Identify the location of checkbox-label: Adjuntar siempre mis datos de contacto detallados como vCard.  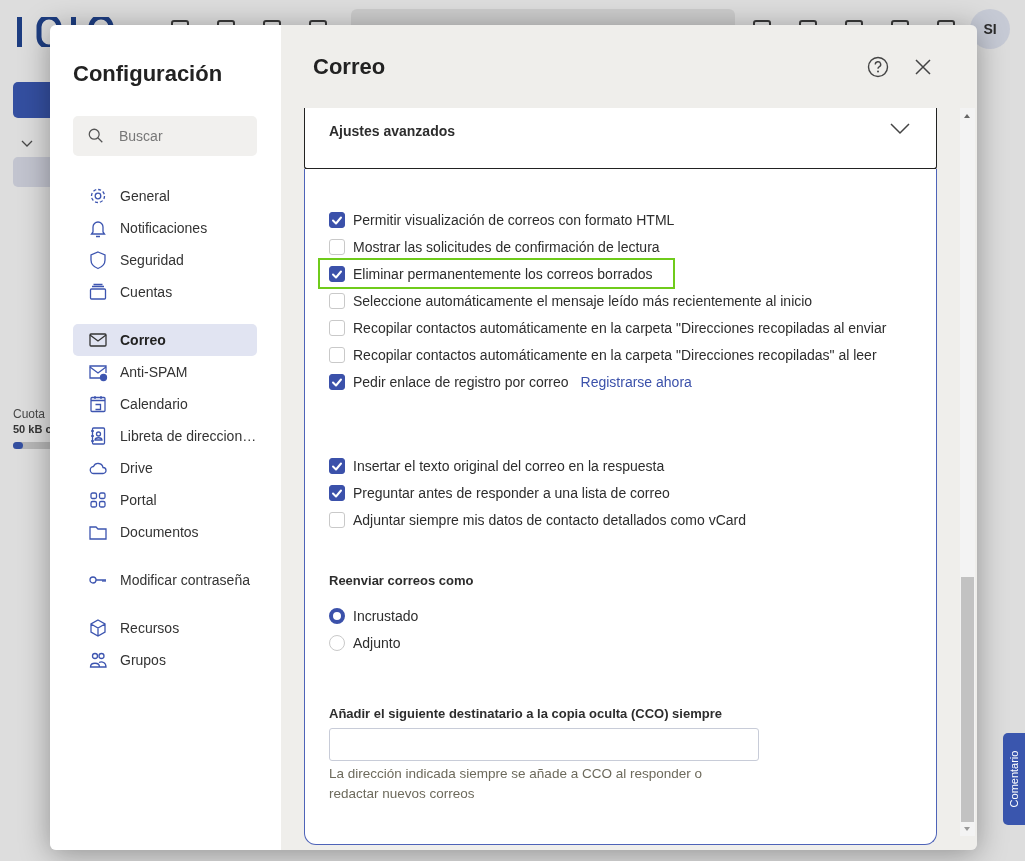
(549, 519).